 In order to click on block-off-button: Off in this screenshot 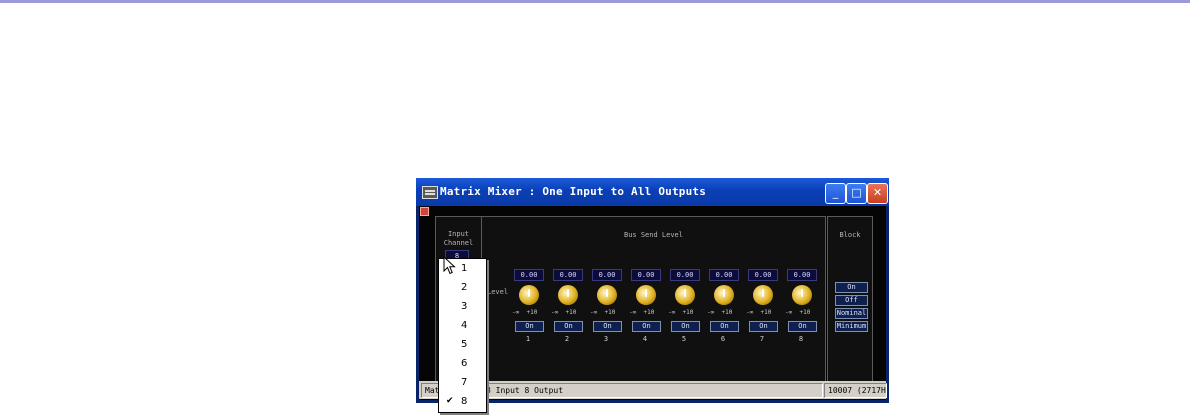, I will do `click(851, 300)`.